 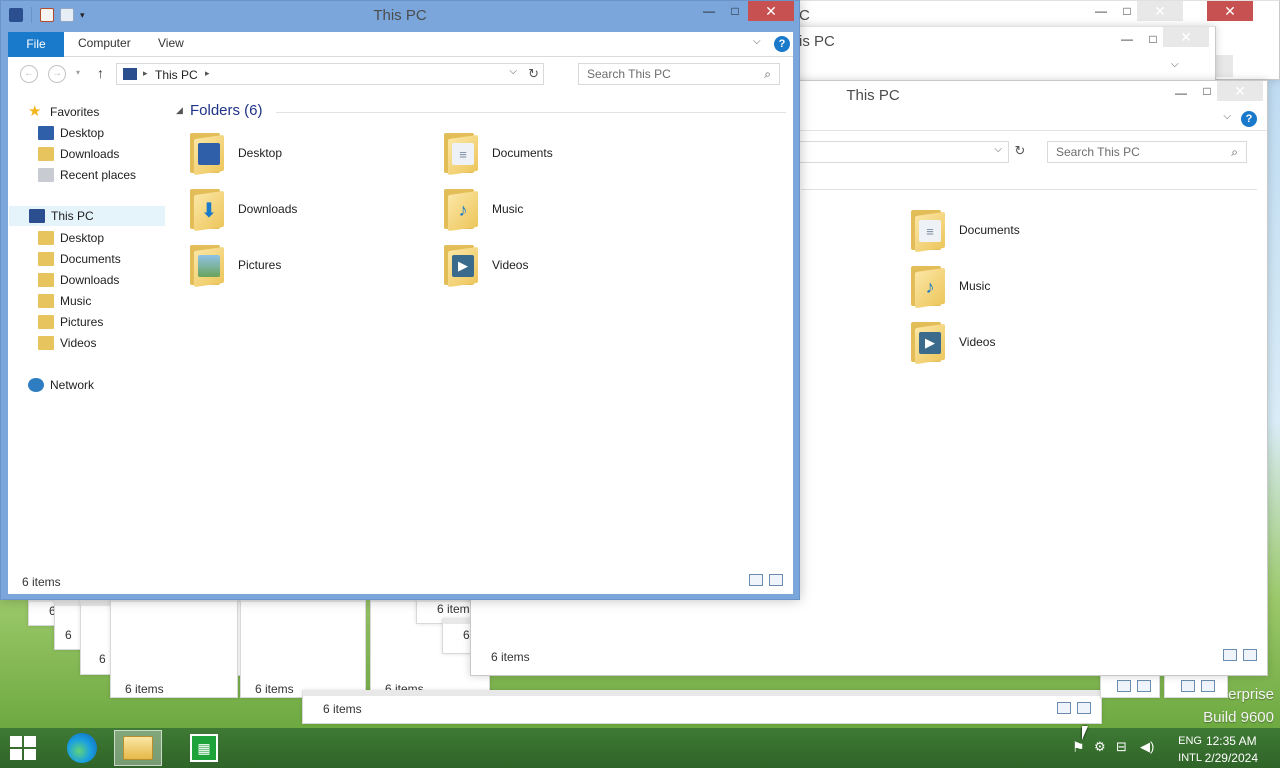 What do you see at coordinates (998, 54) in the screenshot?
I see `explorer-window-back-2: is PC — □ ✕ ⌵` at bounding box center [998, 54].